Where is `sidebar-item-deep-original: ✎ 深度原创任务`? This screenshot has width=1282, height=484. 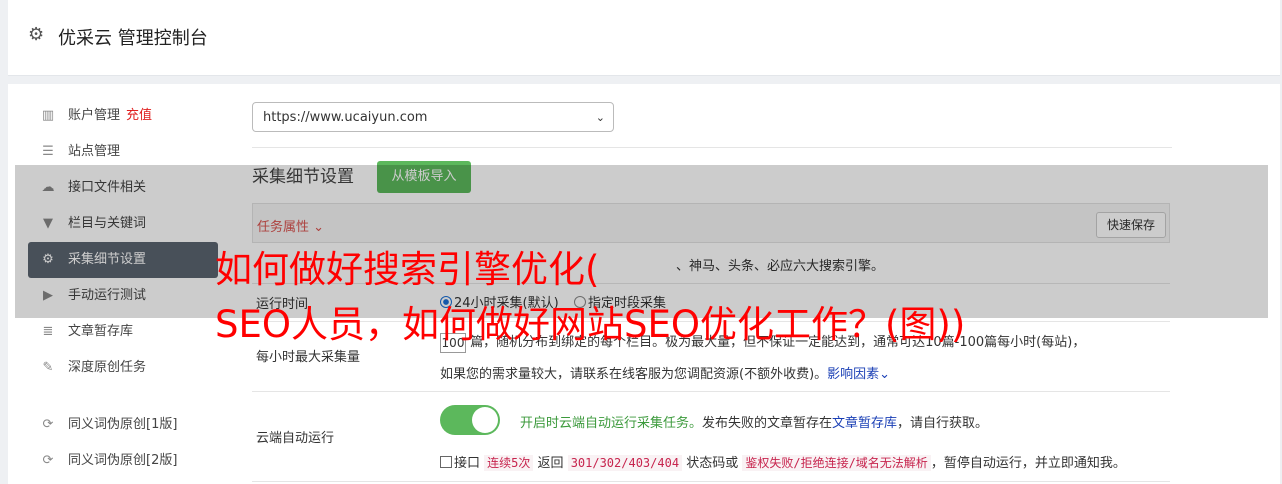 sidebar-item-deep-original: ✎ 深度原创任务 is located at coordinates (123, 368).